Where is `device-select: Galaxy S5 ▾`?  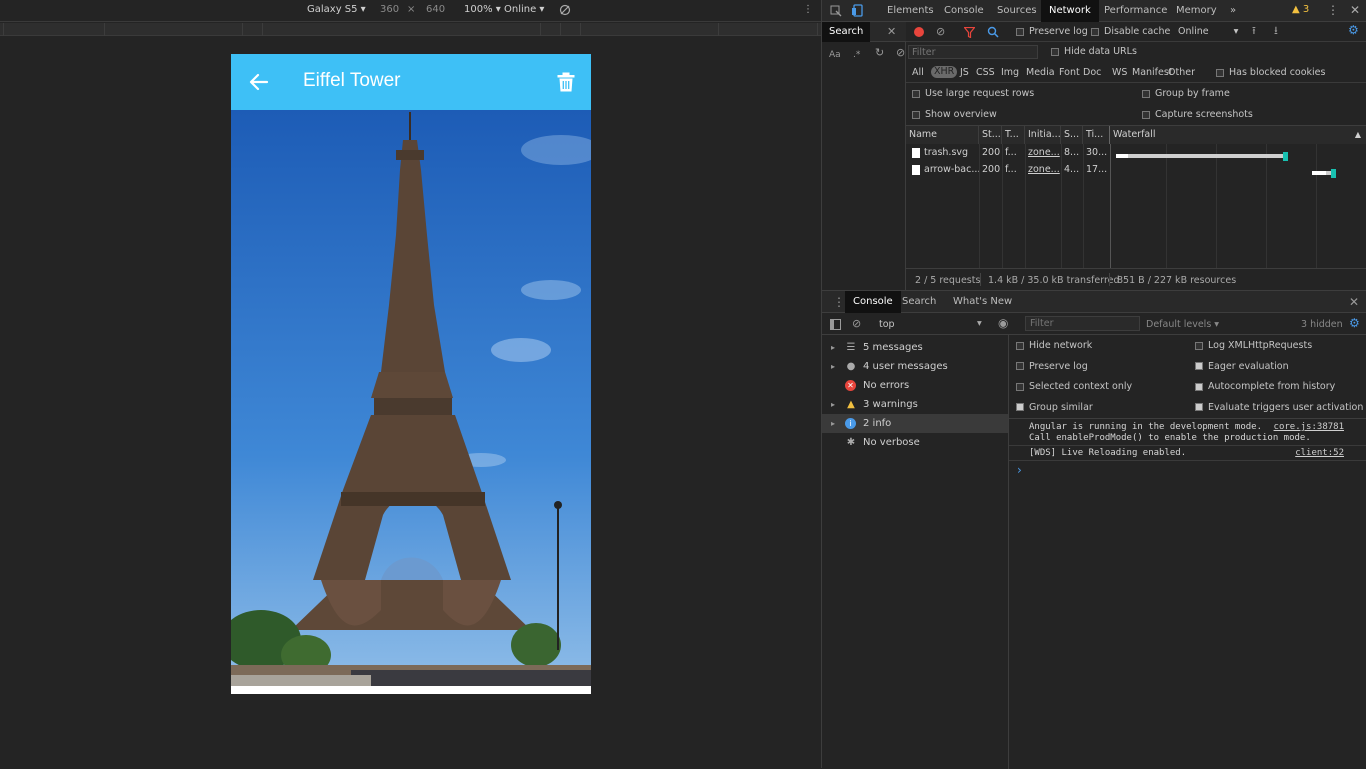 device-select: Galaxy S5 ▾ is located at coordinates (336, 9).